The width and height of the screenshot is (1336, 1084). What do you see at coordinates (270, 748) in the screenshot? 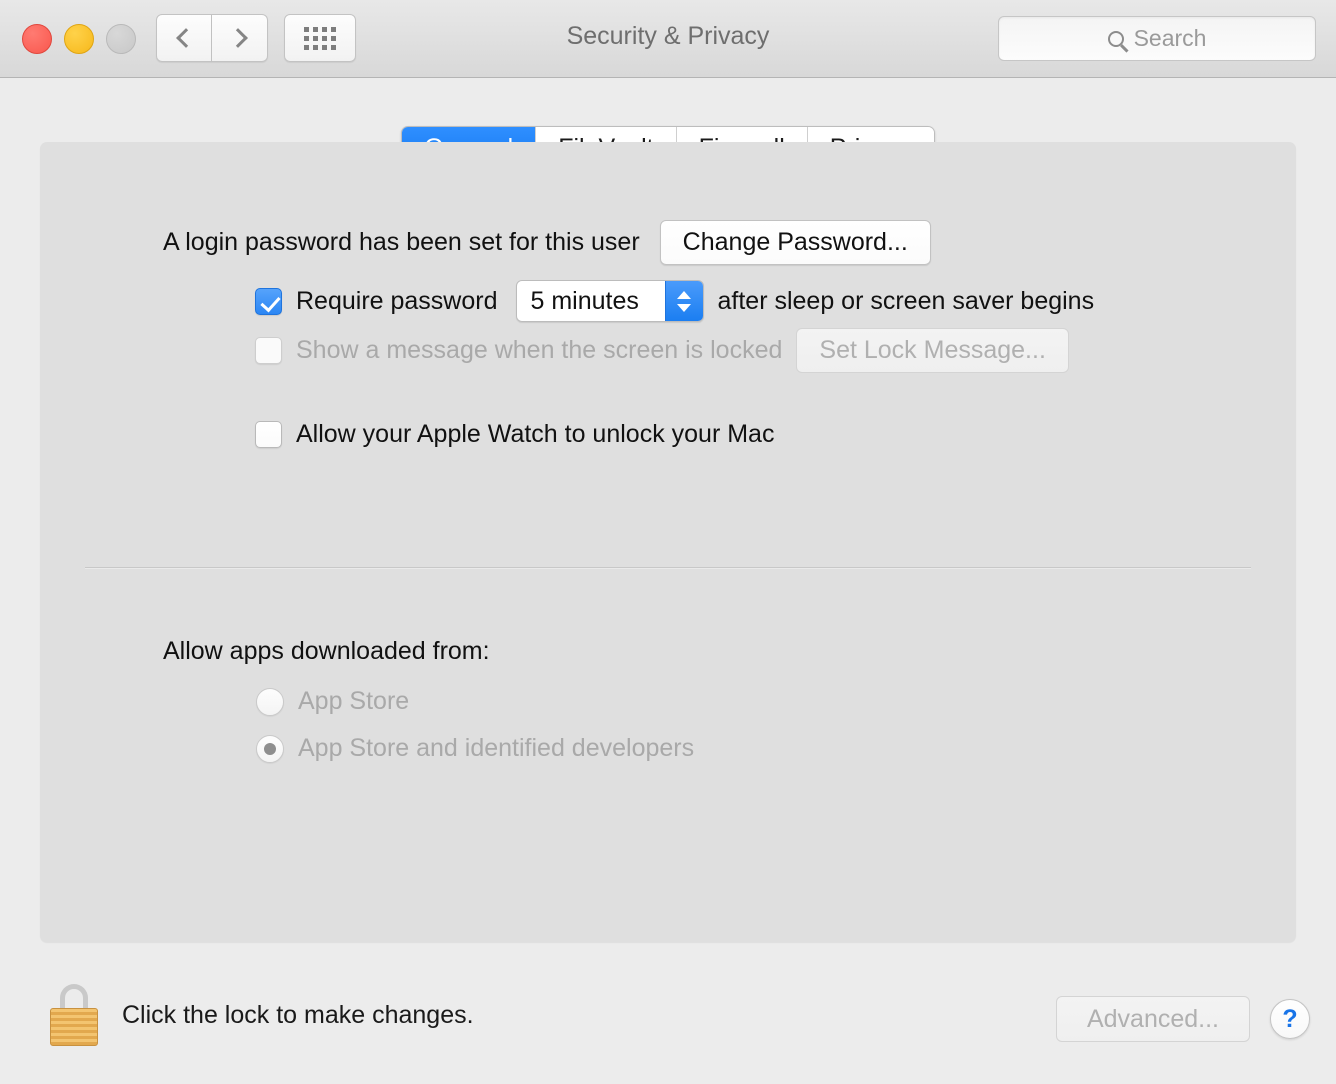
I see `identified-developers-radio` at bounding box center [270, 748].